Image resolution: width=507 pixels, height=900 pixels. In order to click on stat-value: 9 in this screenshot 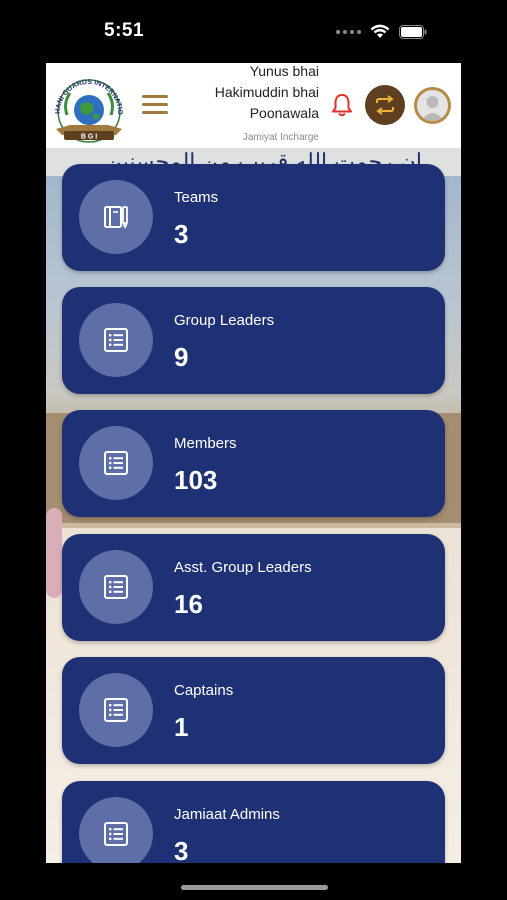, I will do `click(181, 357)`.